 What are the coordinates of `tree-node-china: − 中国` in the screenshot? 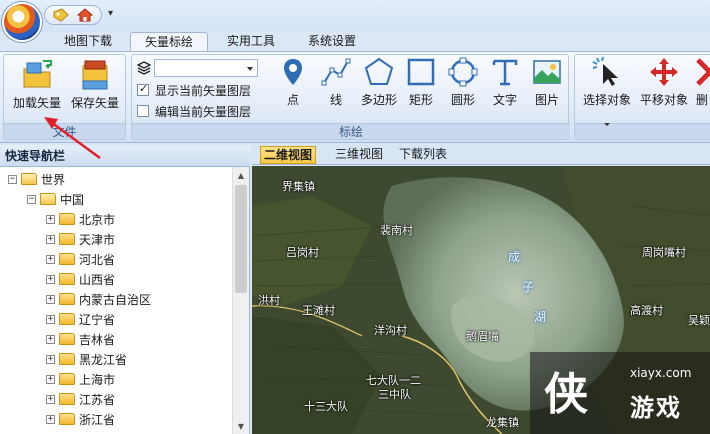 It's located at (55, 199).